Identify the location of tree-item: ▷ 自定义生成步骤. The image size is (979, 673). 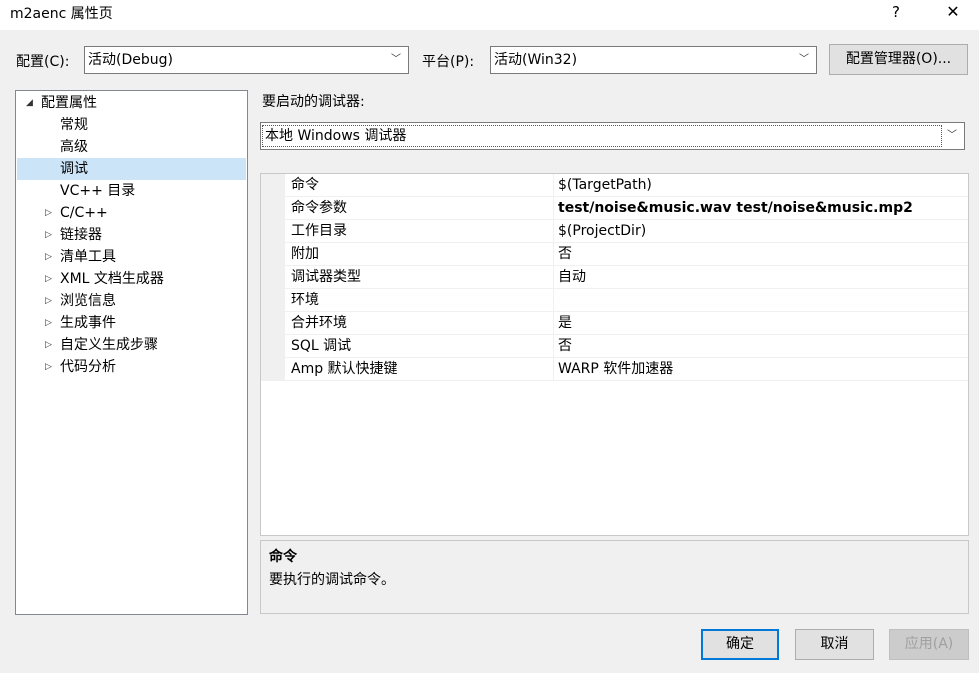
(131, 345).